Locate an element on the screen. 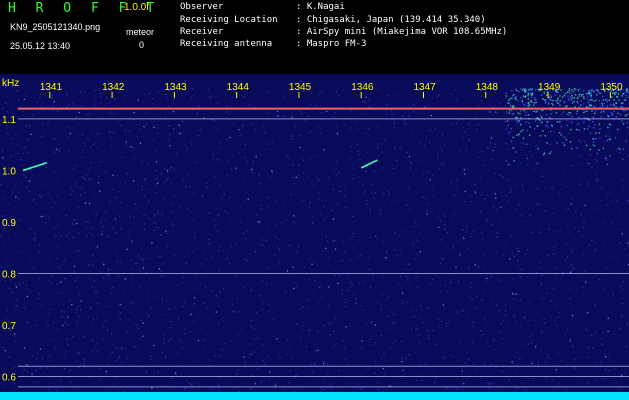  info-row-observer: Observer: K.Nagai is located at coordinates (262, 7).